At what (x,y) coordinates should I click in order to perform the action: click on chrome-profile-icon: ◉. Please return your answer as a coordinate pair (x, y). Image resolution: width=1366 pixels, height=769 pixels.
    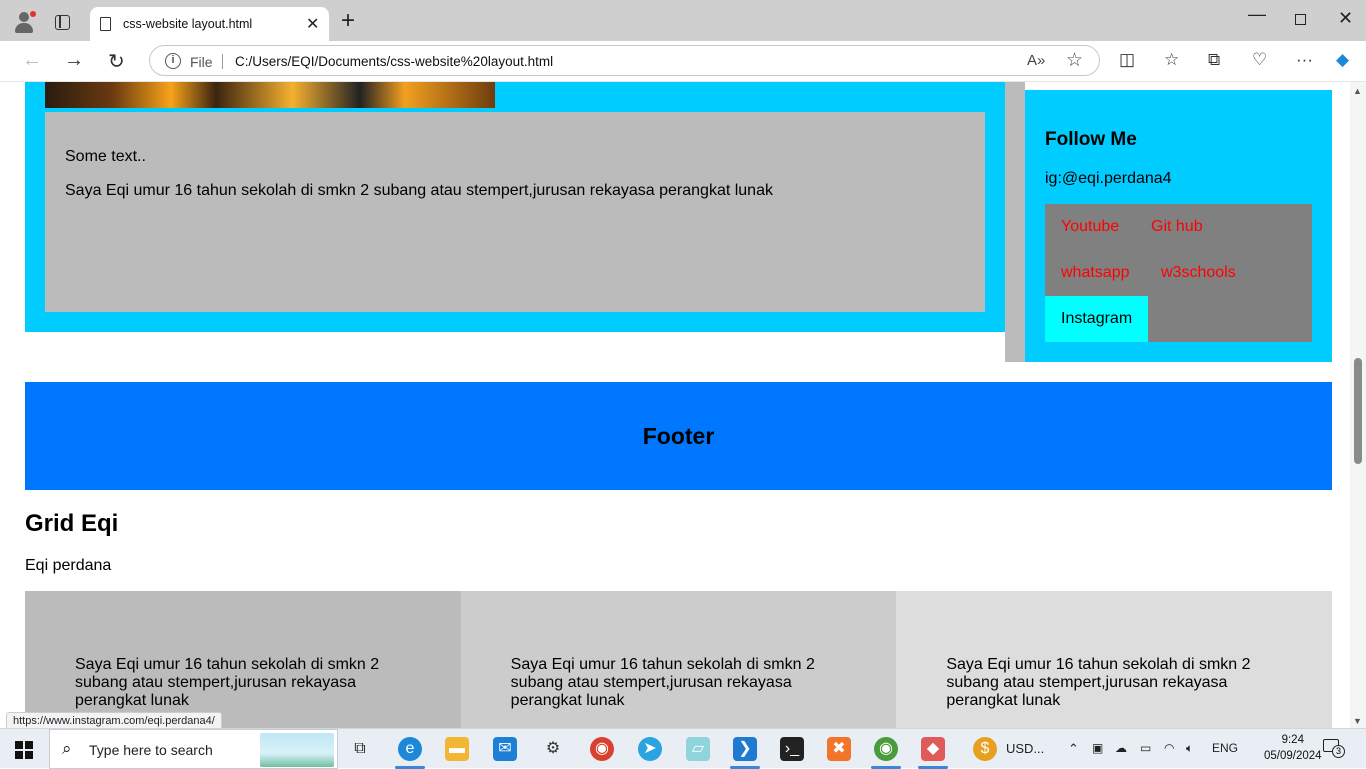
    Looking at the image, I should click on (602, 749).